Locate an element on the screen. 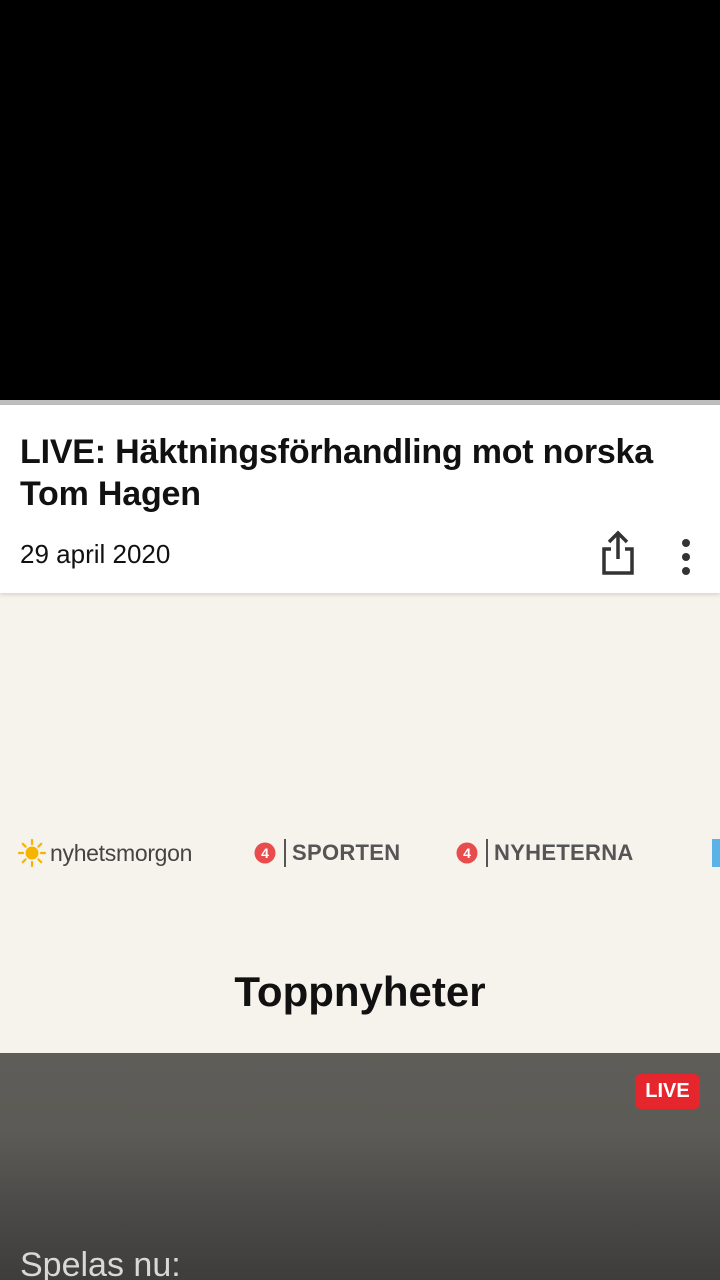  channel-label: NYHETERNA is located at coordinates (564, 852).